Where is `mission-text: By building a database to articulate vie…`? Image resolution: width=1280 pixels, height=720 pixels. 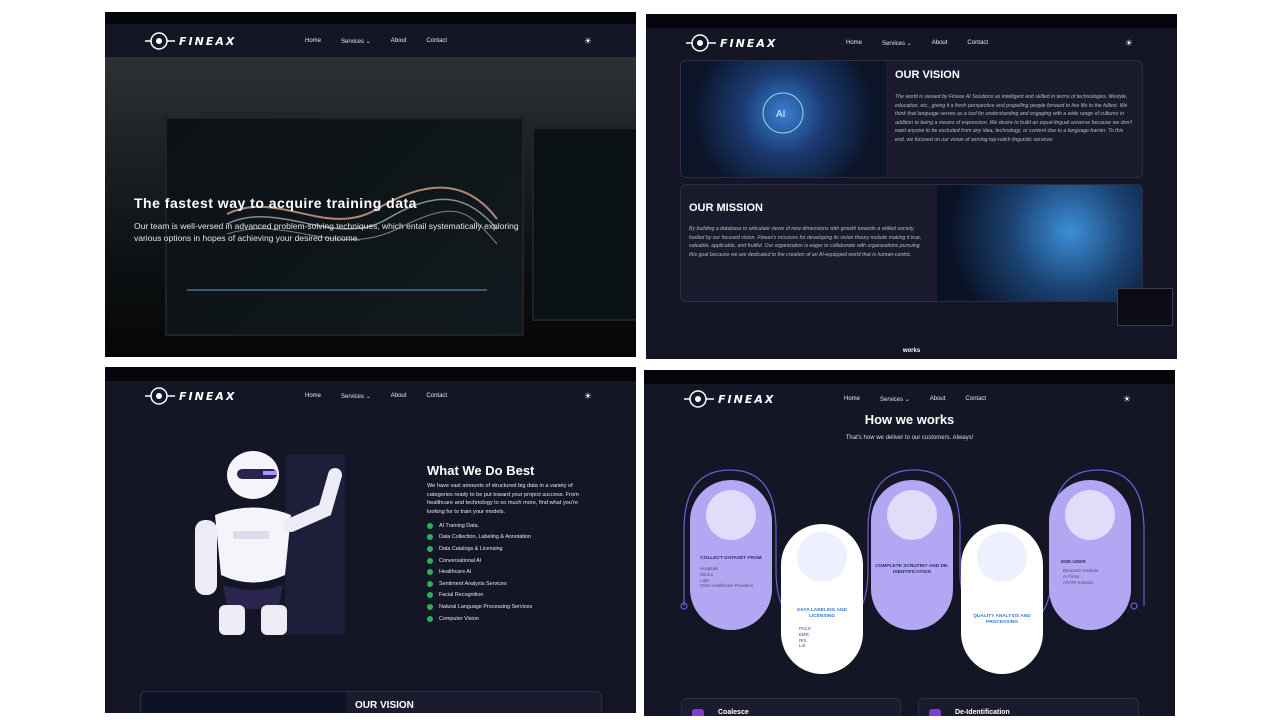 mission-text: By building a database to articulate vie… is located at coordinates (805, 242).